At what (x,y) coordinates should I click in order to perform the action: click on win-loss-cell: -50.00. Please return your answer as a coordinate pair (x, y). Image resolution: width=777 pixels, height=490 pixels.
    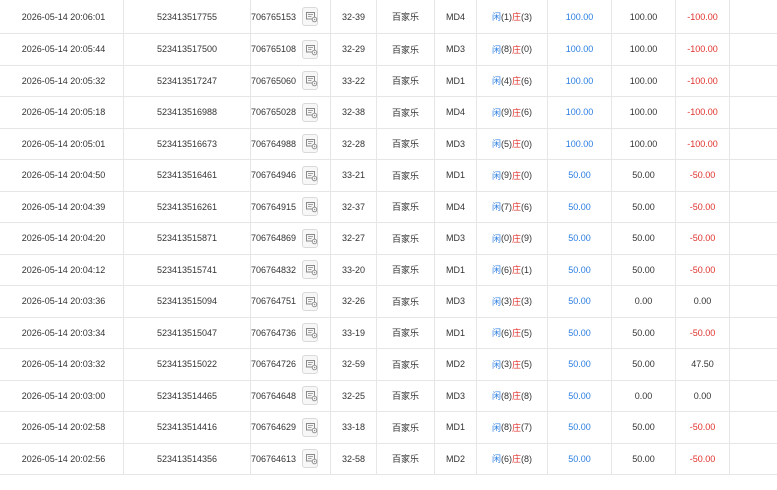
    Looking at the image, I should click on (703, 458).